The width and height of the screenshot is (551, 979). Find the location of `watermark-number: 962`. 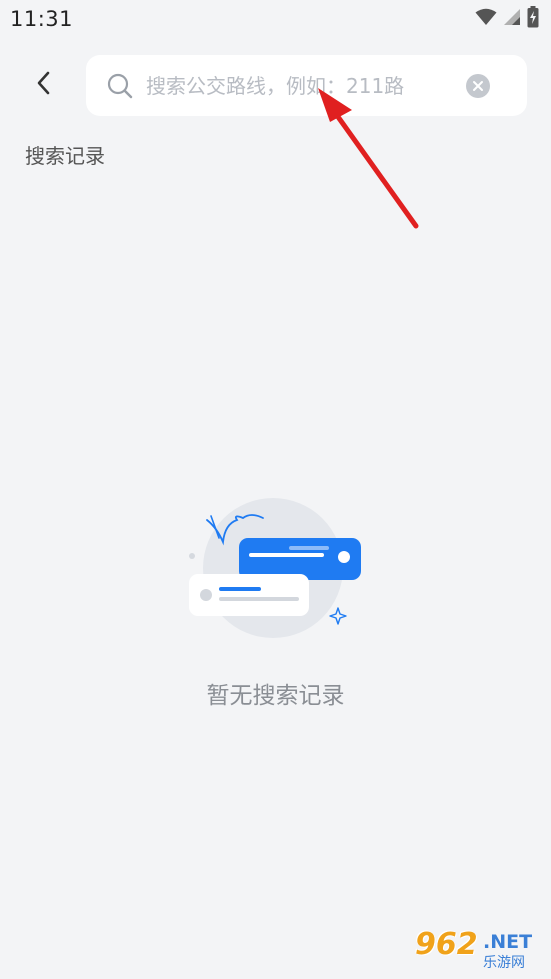

watermark-number: 962 is located at coordinates (446, 944).